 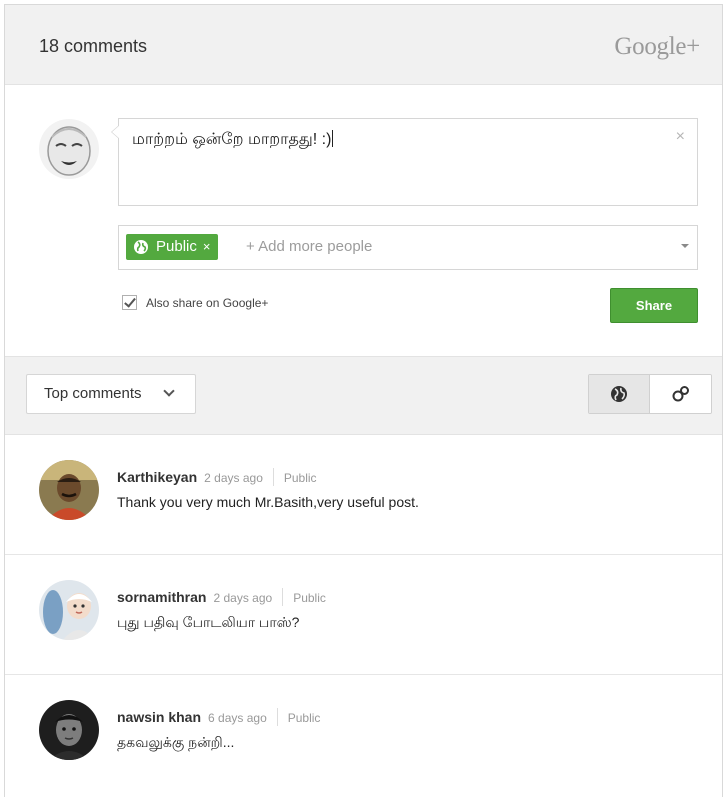 I want to click on public-audience-chip: Public ×, so click(x=172, y=247).